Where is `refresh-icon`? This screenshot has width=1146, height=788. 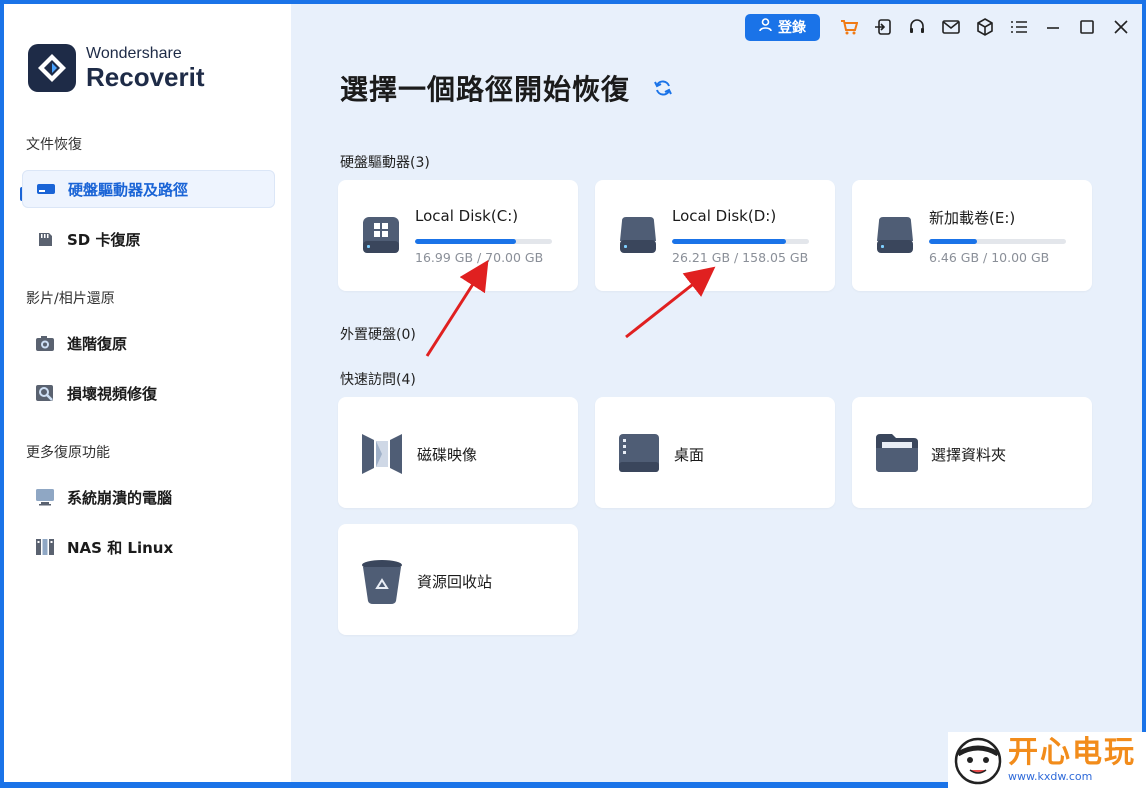
refresh-icon is located at coordinates (663, 90).